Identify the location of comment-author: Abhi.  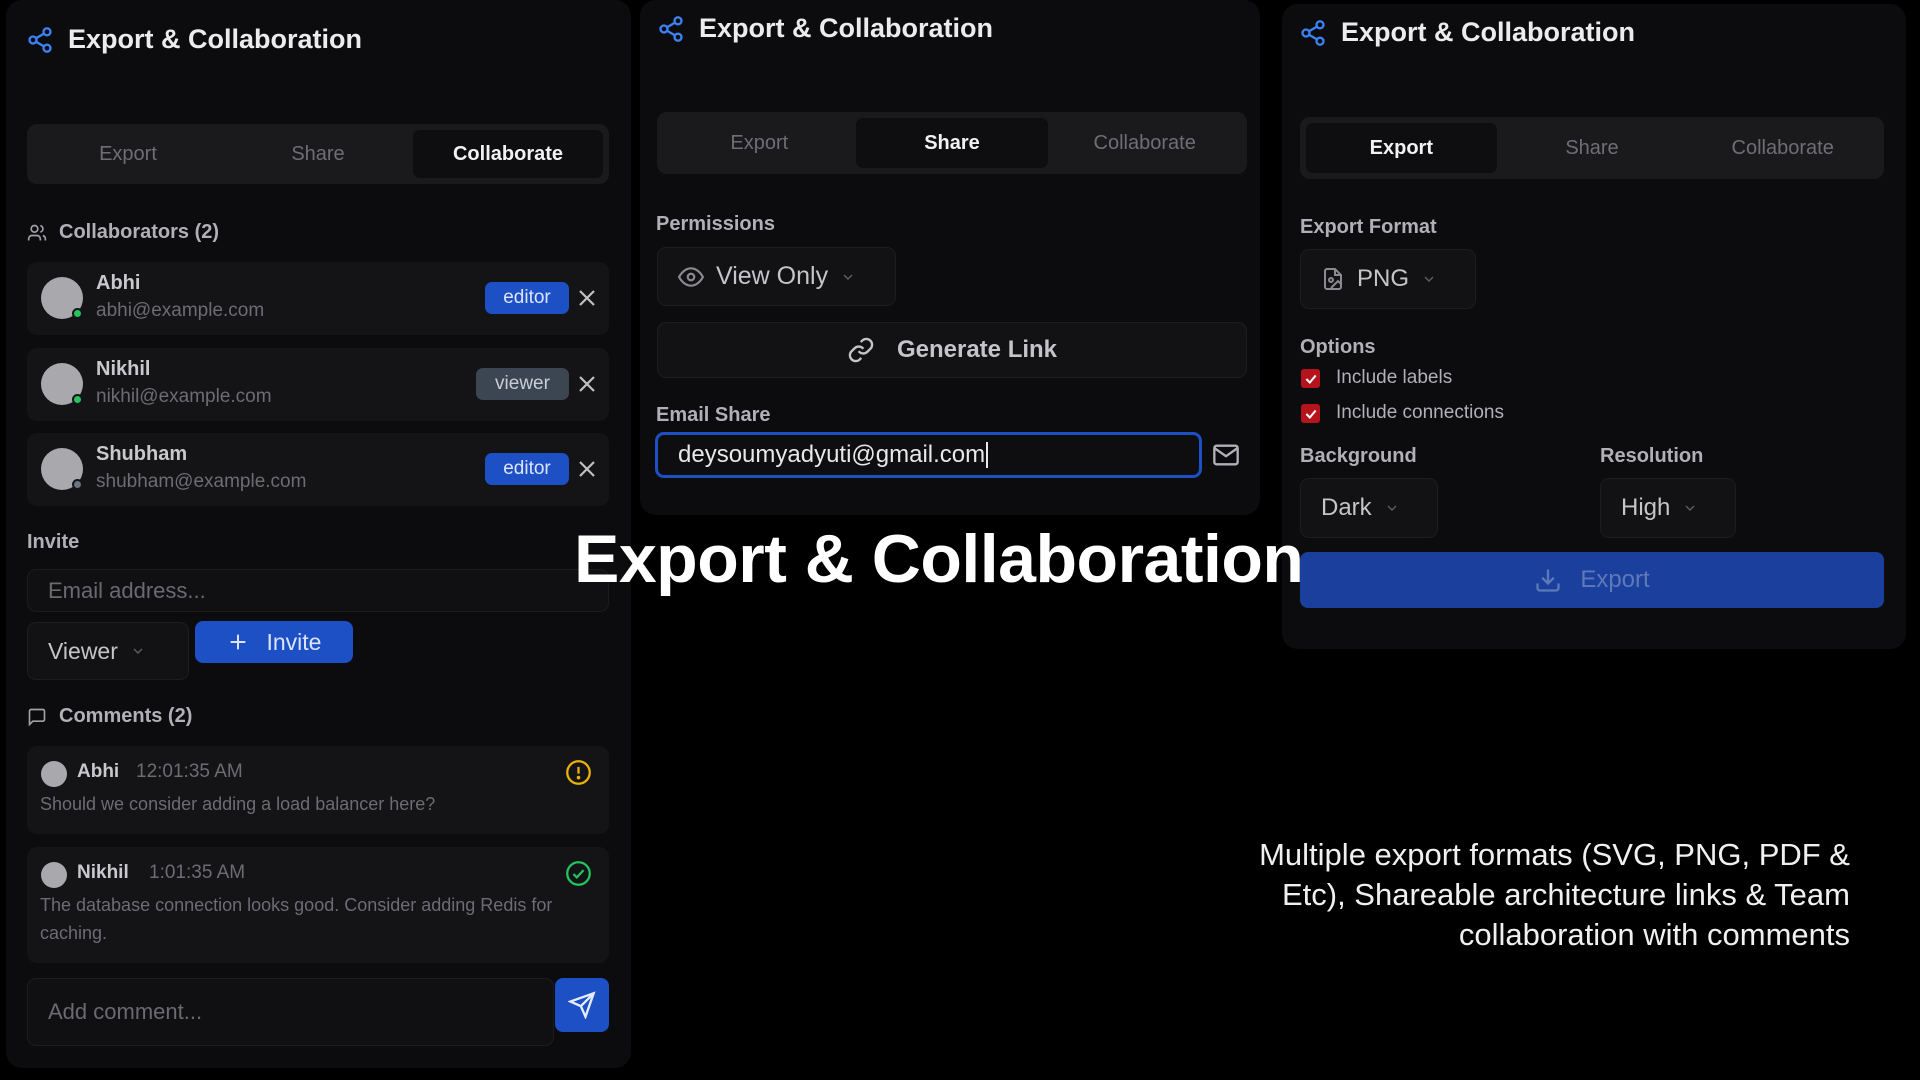
(98, 771).